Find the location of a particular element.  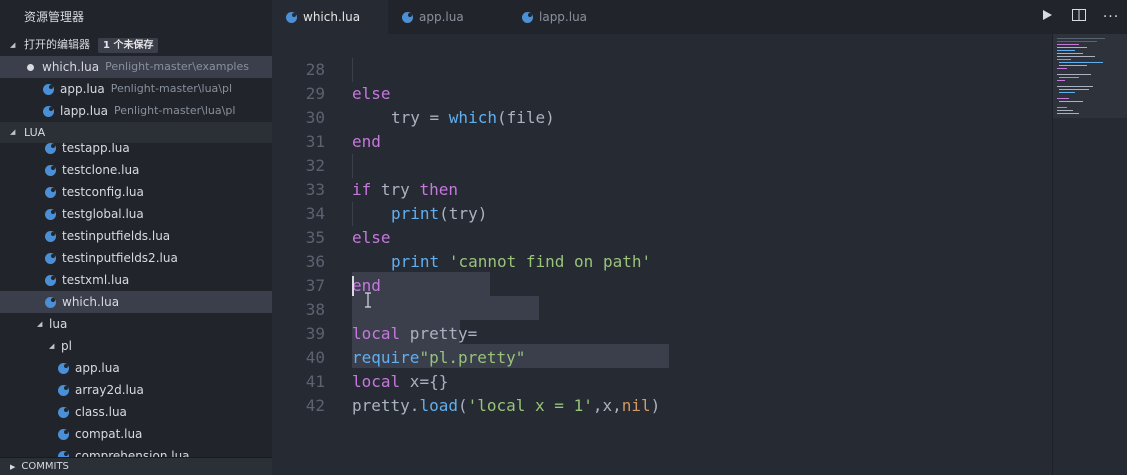

code-line: 31 is located at coordinates (662, 128).